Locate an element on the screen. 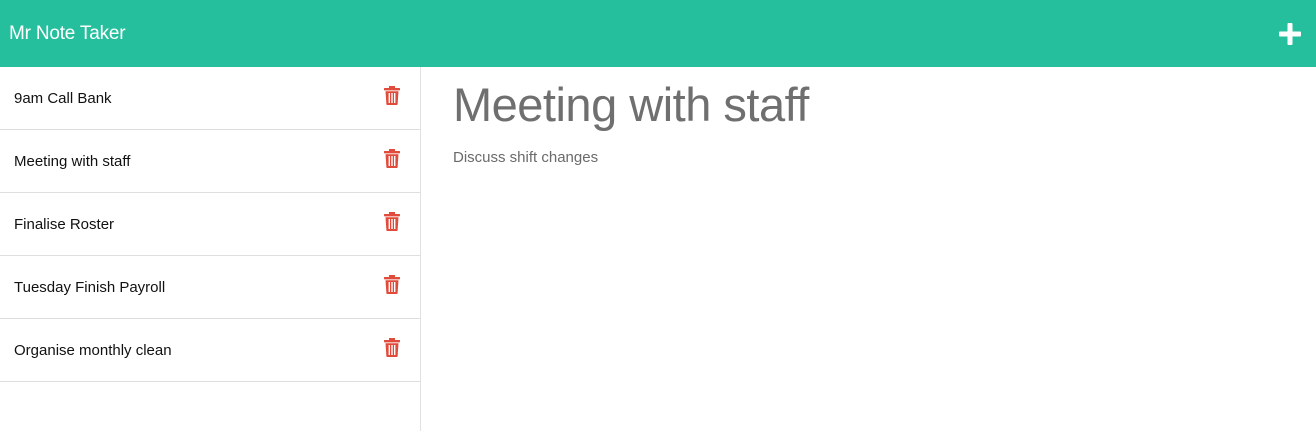  note-list-item: Organise monthly clean is located at coordinates (210, 350).